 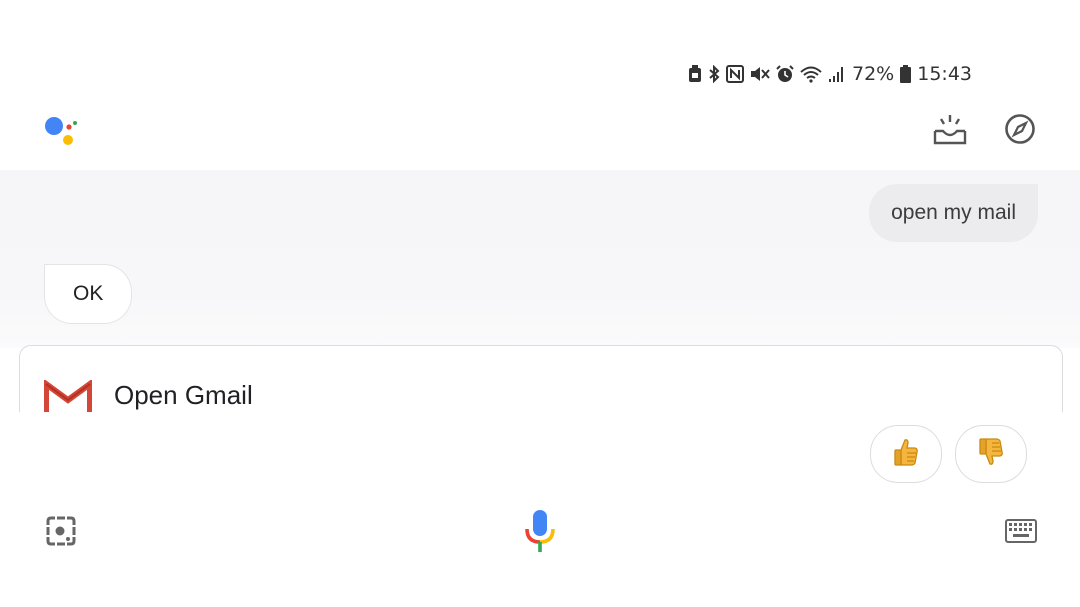 I want to click on keyboard-icon, so click(x=1021, y=533).